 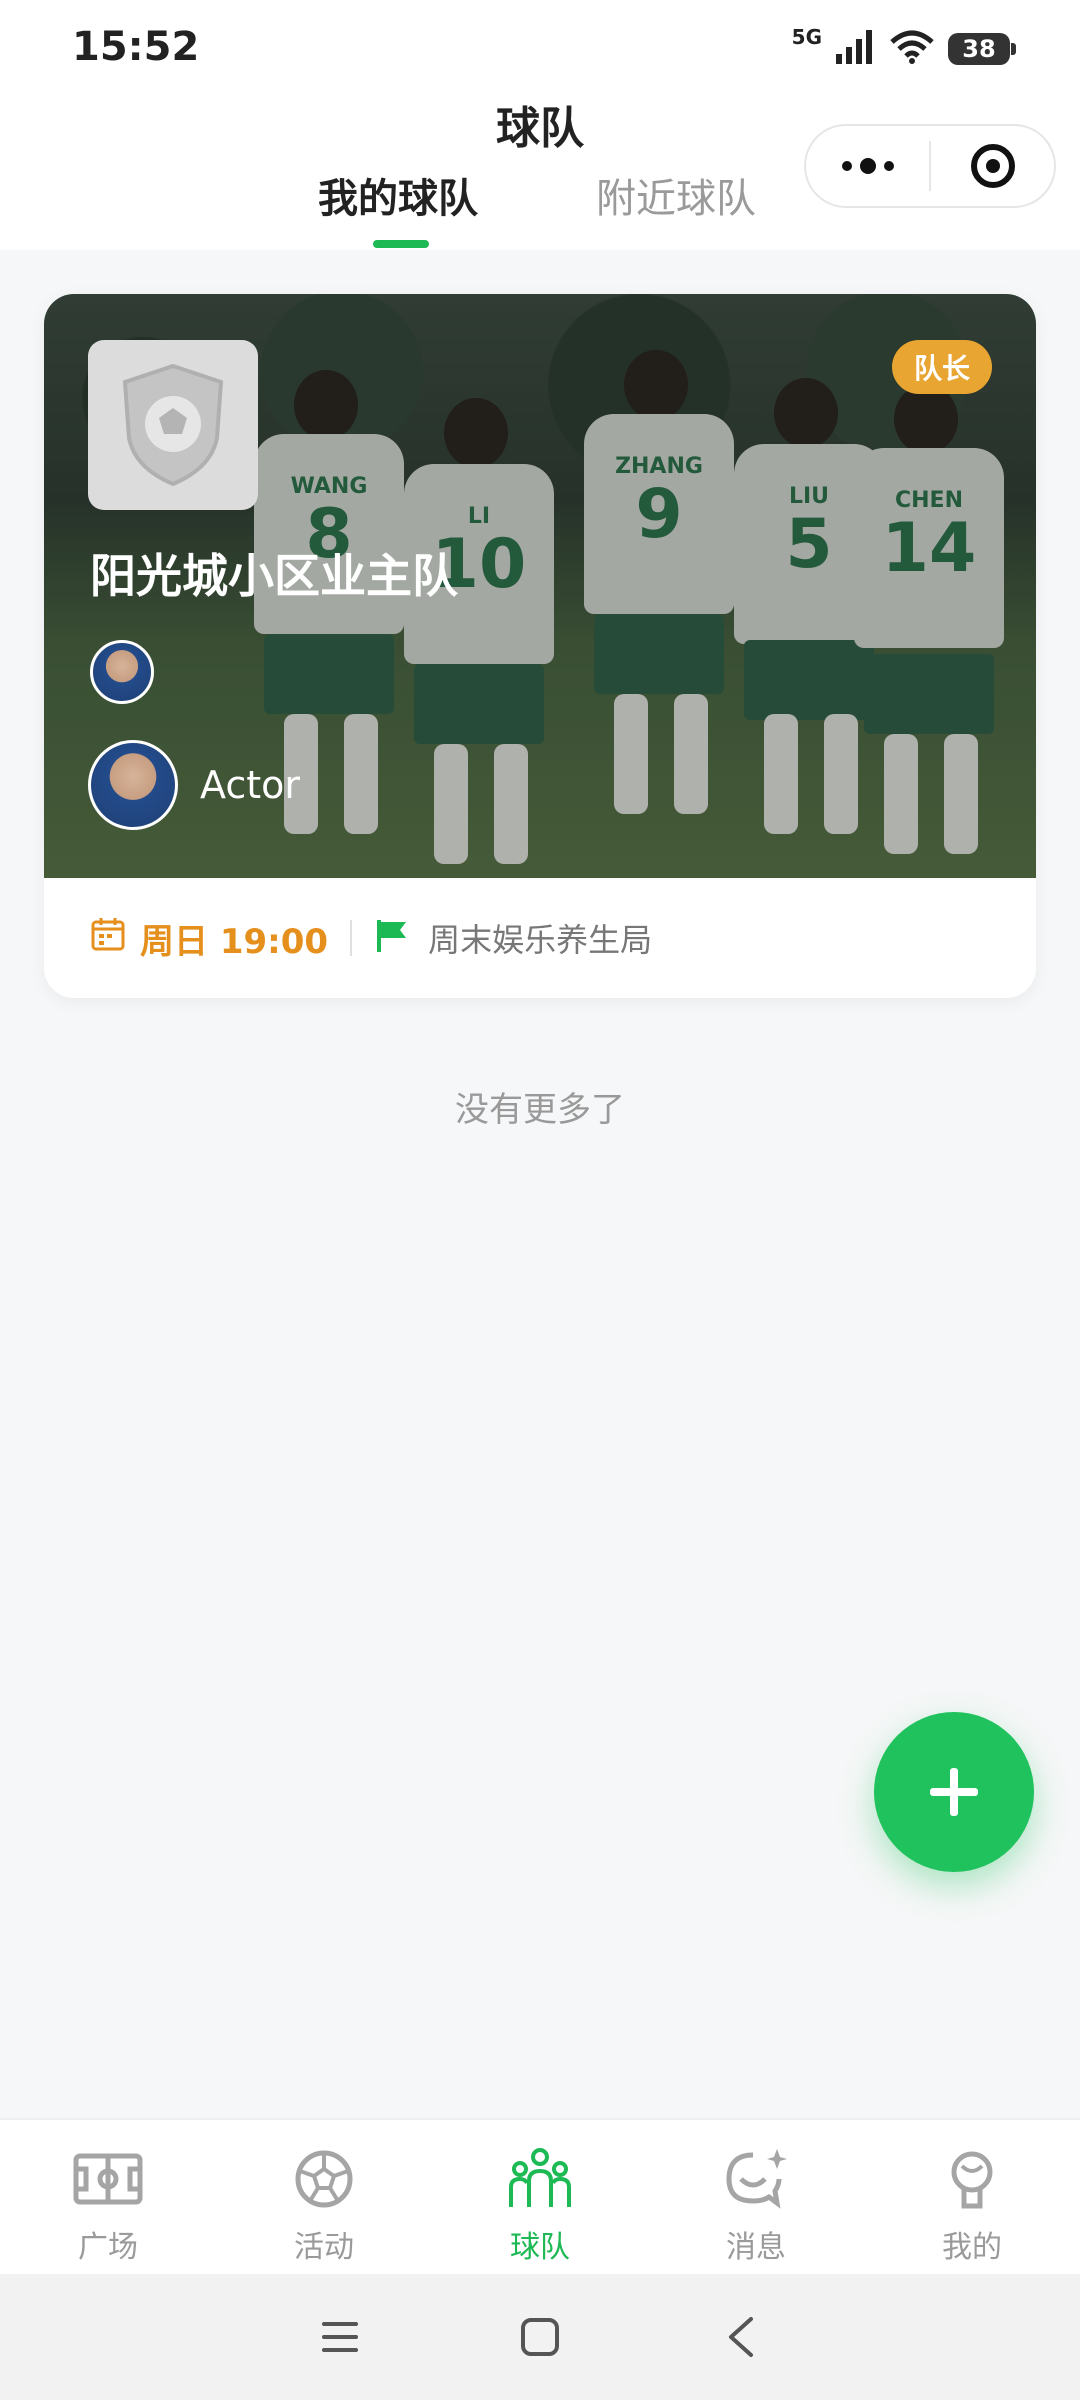 I want to click on bottom-nav: 广场 活动 球队 消息 我的, so click(x=540, y=2196).